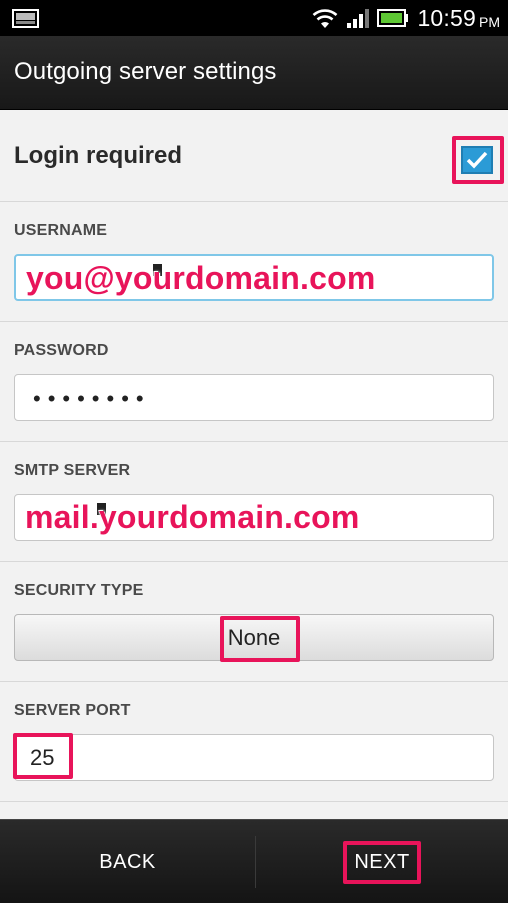  Describe the element at coordinates (325, 18) in the screenshot. I see `wifi-icon` at that location.